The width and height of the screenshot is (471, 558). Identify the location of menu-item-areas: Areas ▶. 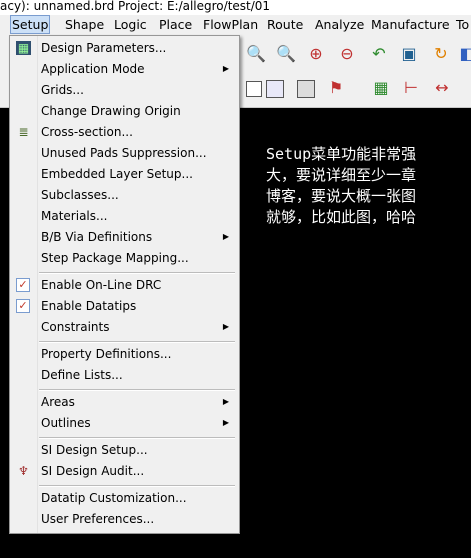
(124, 402).